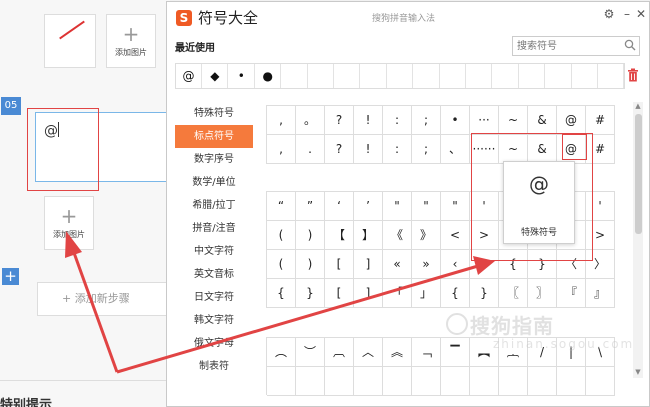  I want to click on recent-symbol-cell: ●, so click(268, 76).